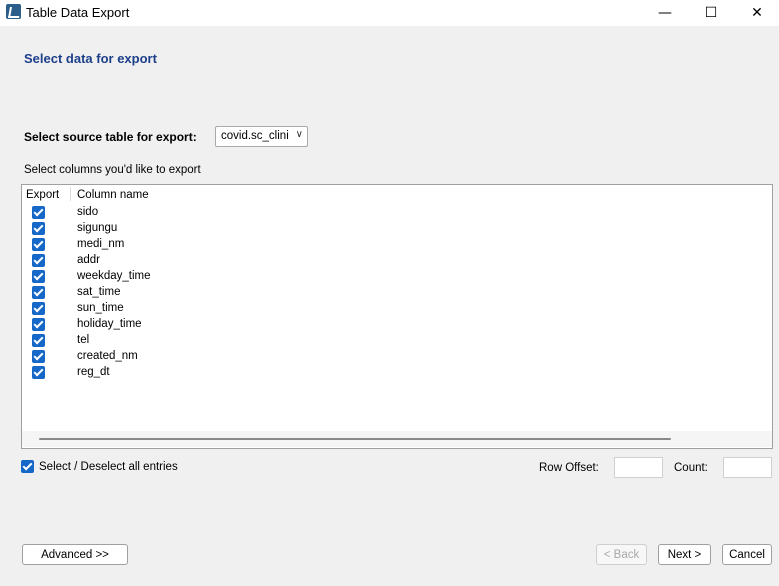  I want to click on column-name: sigungu, so click(97, 228).